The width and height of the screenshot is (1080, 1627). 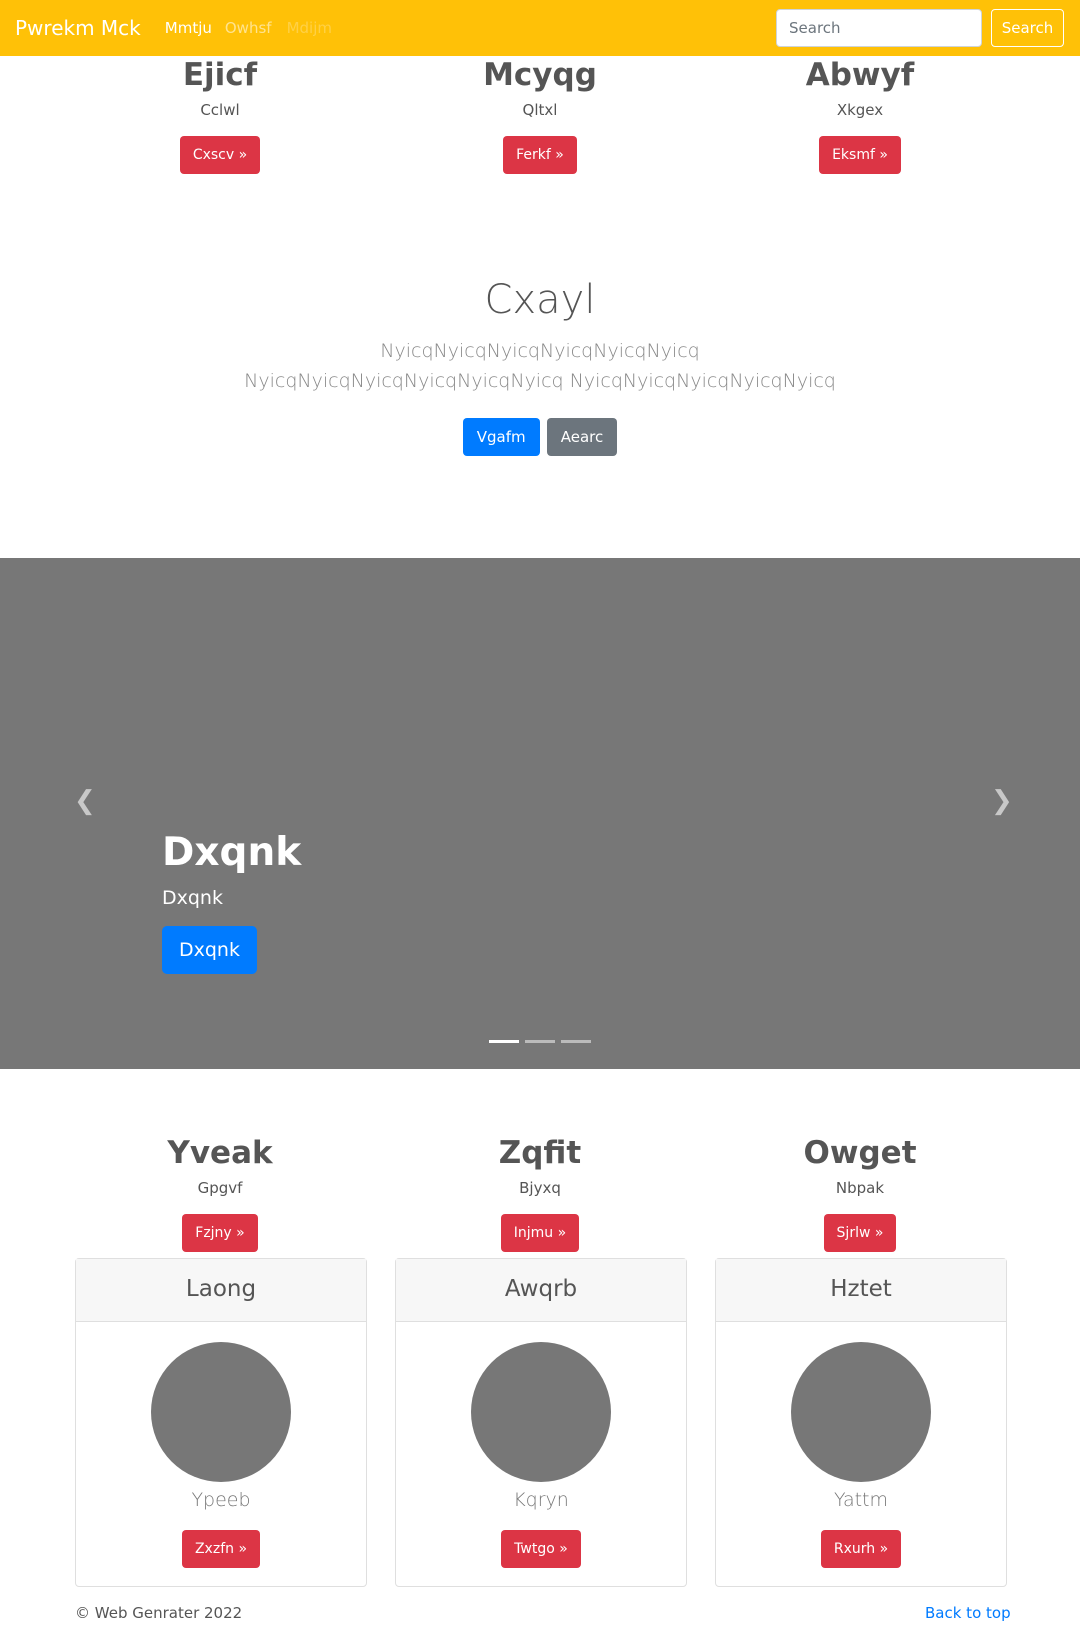 I want to click on feature-subtitle: Nbpak, so click(x=860, y=1188).